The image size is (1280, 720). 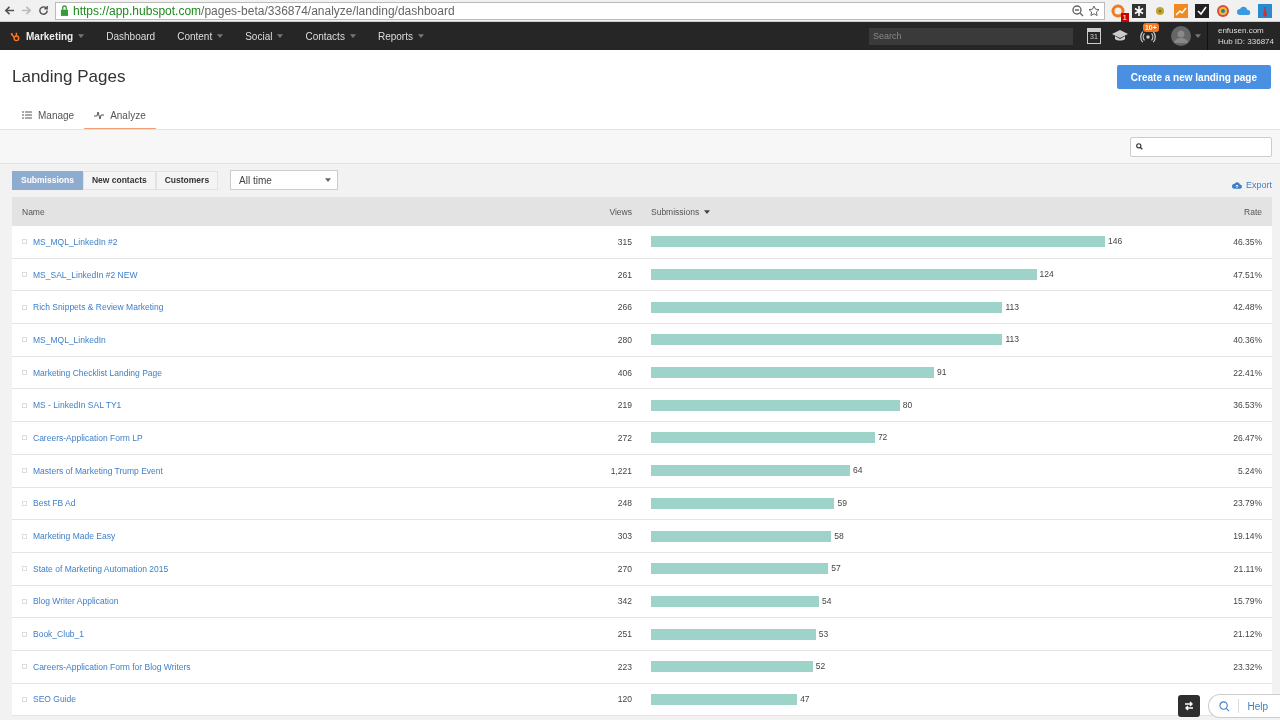 I want to click on search-field: Search, so click(x=970, y=36).